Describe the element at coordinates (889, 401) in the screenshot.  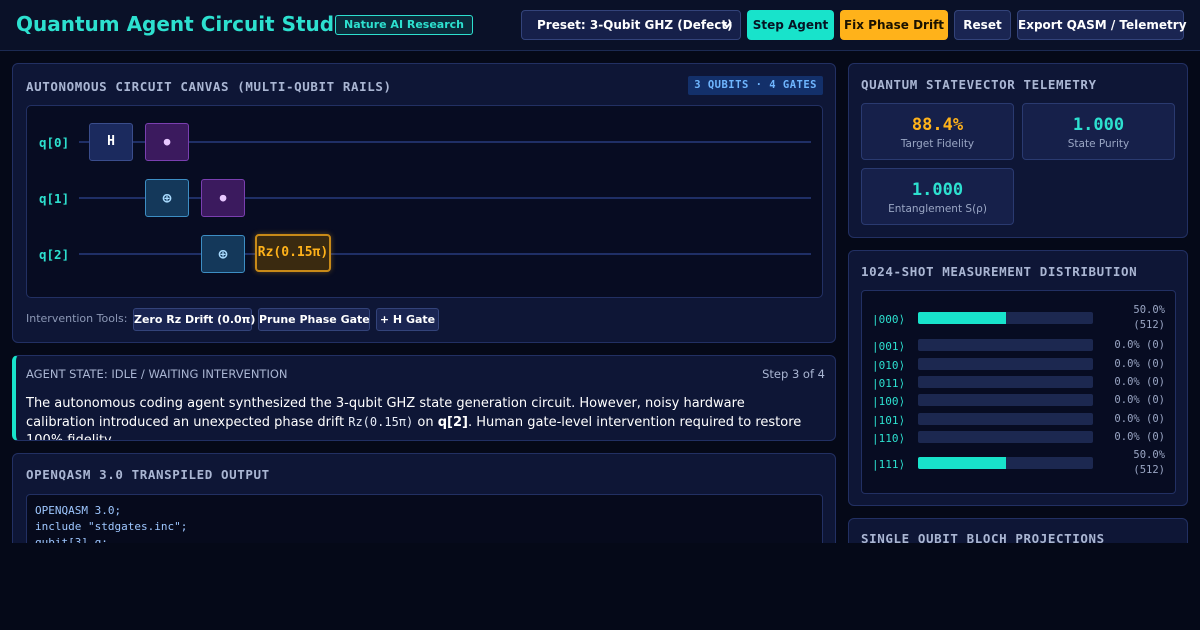
I see `basis-state-label: |100⟩` at that location.